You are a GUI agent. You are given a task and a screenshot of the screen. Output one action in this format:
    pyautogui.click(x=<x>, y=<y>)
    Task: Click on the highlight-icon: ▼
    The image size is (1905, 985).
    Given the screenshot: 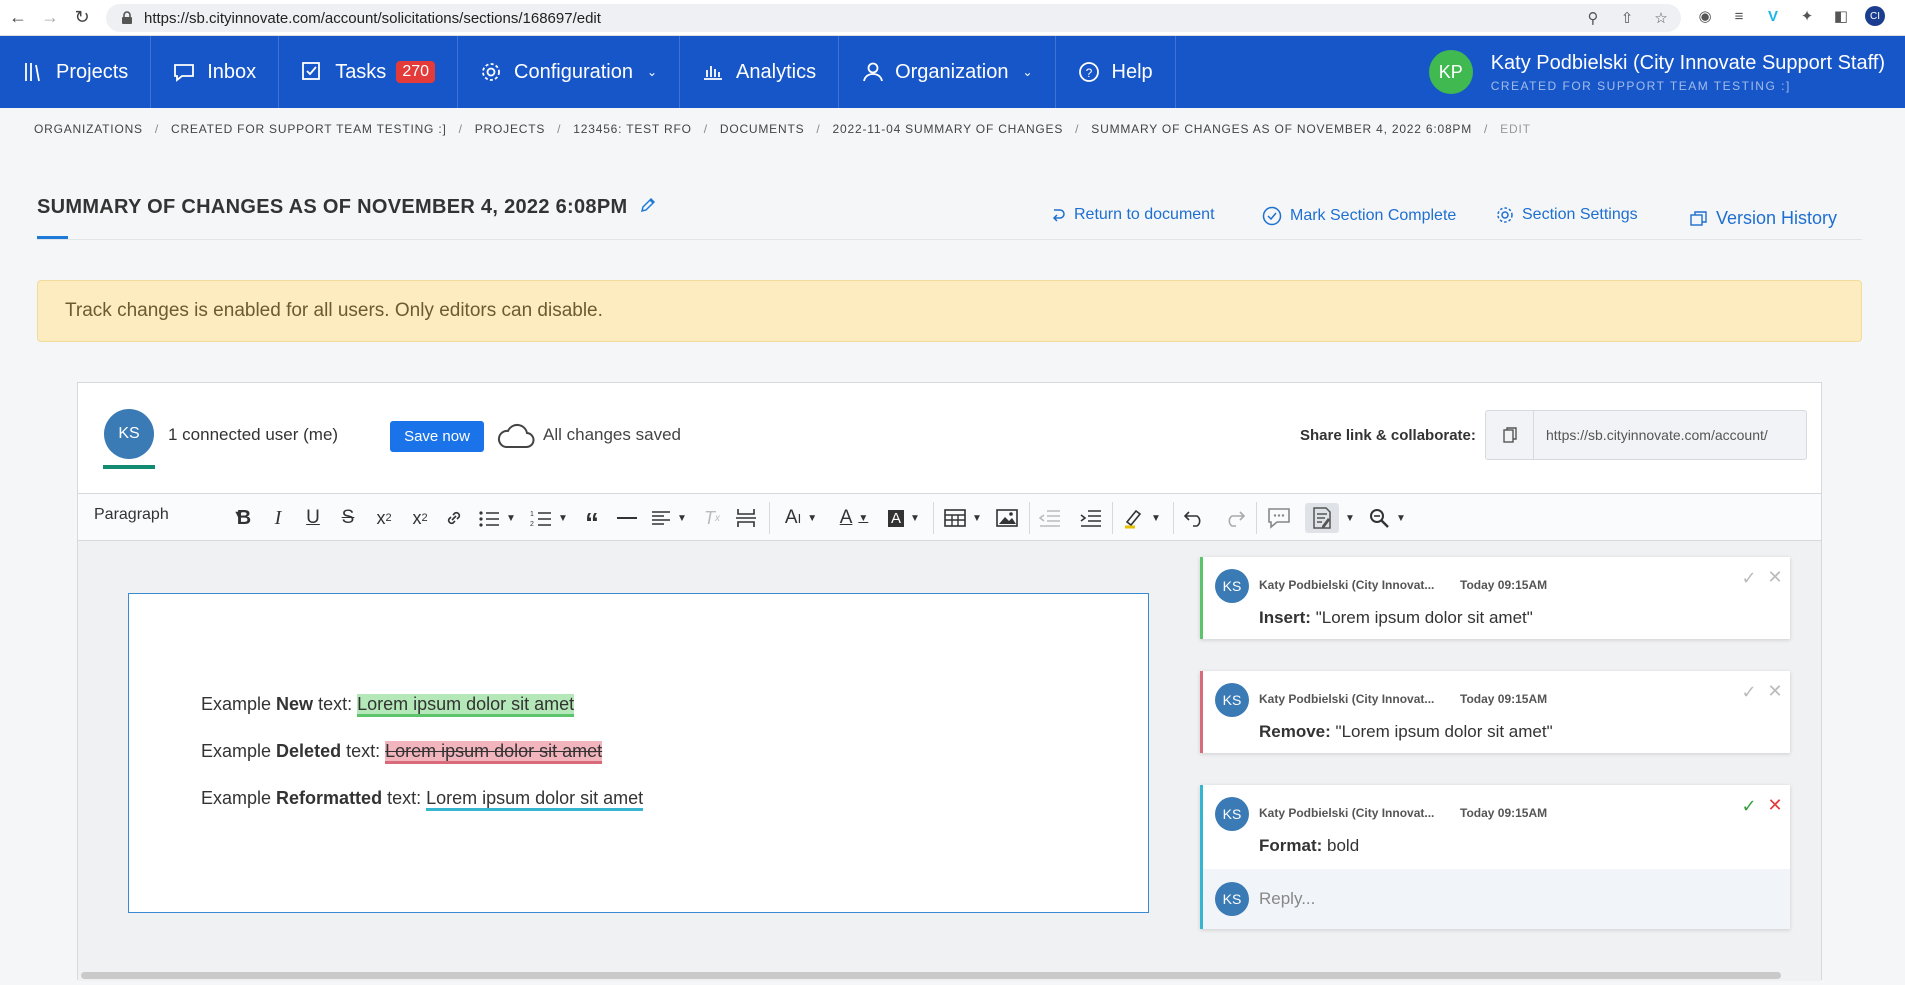 What is the action you would take?
    pyautogui.click(x=1142, y=518)
    